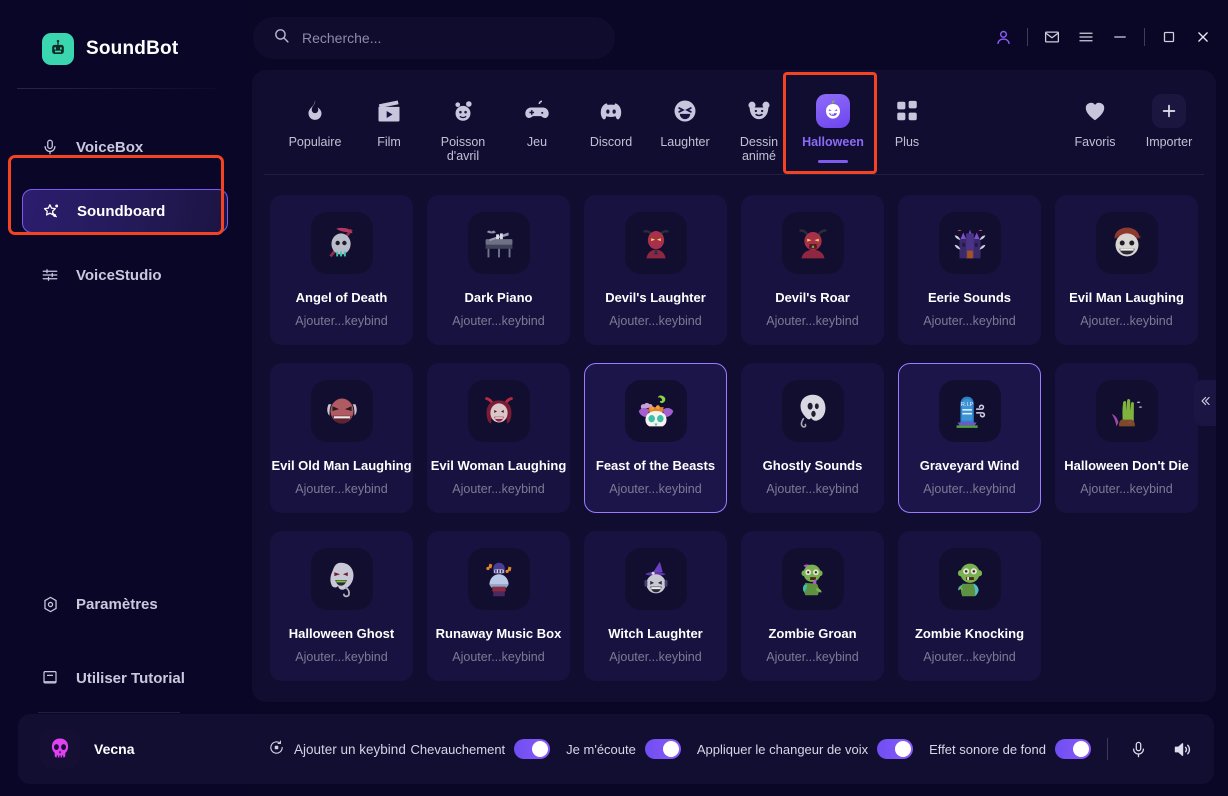 This screenshot has width=1228, height=796. What do you see at coordinates (759, 123) in the screenshot?
I see `tab-dessin-anime: Dessin animé` at bounding box center [759, 123].